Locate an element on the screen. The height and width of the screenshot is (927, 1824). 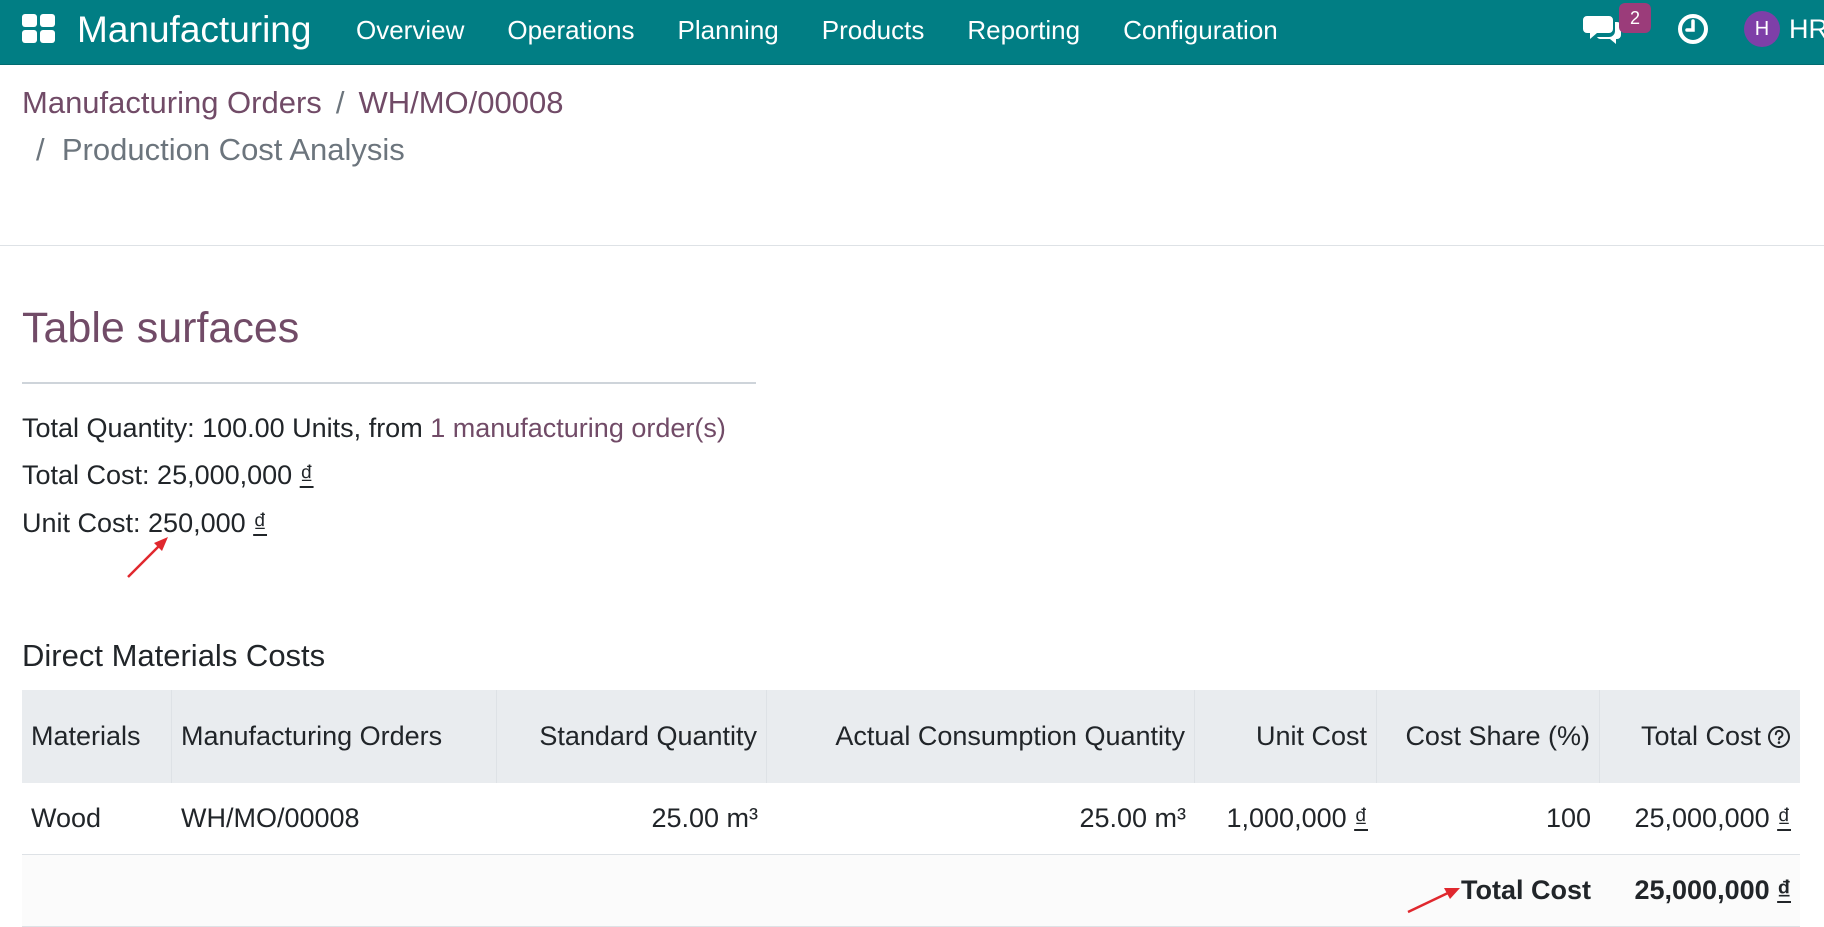
total-cost-value: 25,000,000 is located at coordinates (1702, 818).